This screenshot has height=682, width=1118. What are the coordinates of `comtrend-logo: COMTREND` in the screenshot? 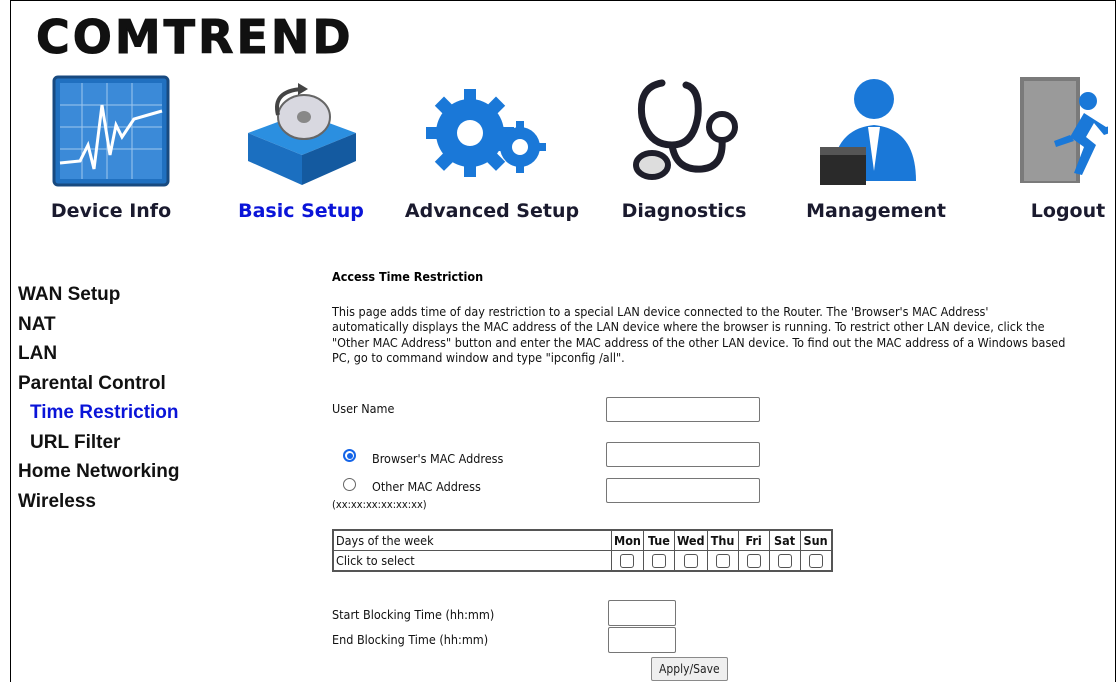 It's located at (195, 37).